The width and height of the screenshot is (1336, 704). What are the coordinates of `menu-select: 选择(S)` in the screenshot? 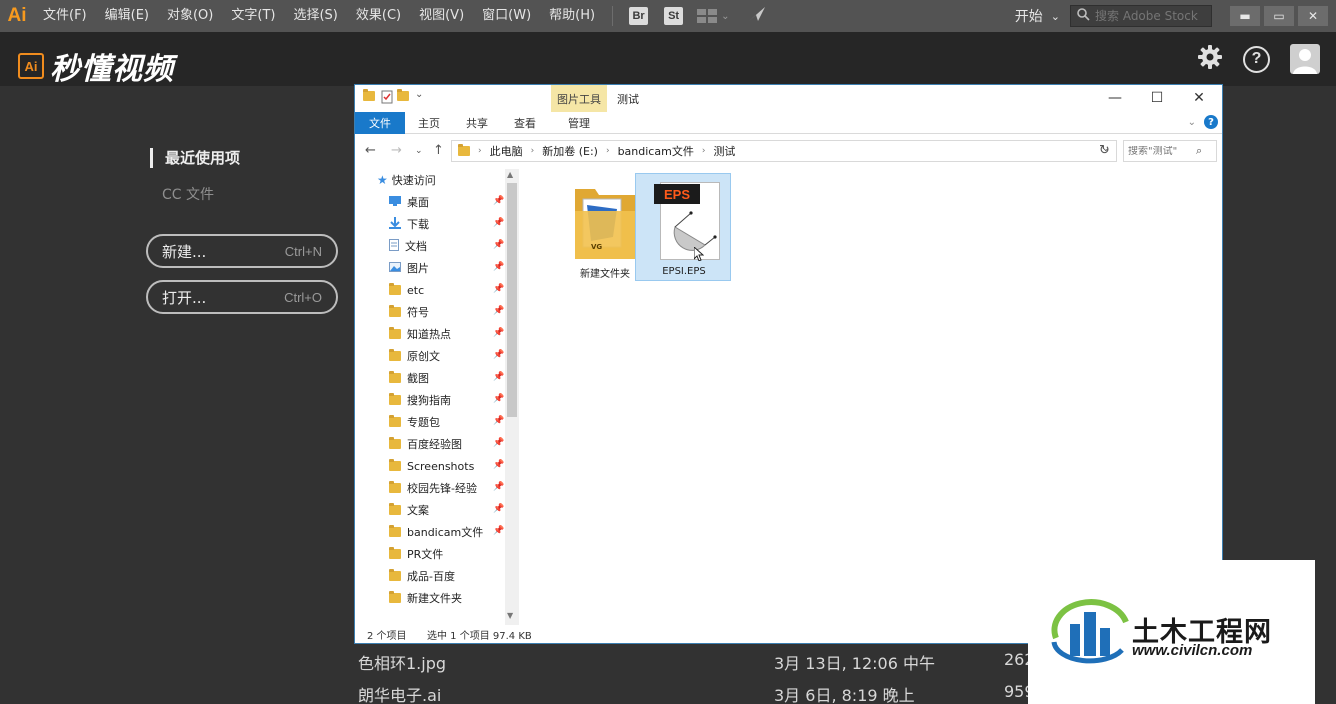 It's located at (315, 16).